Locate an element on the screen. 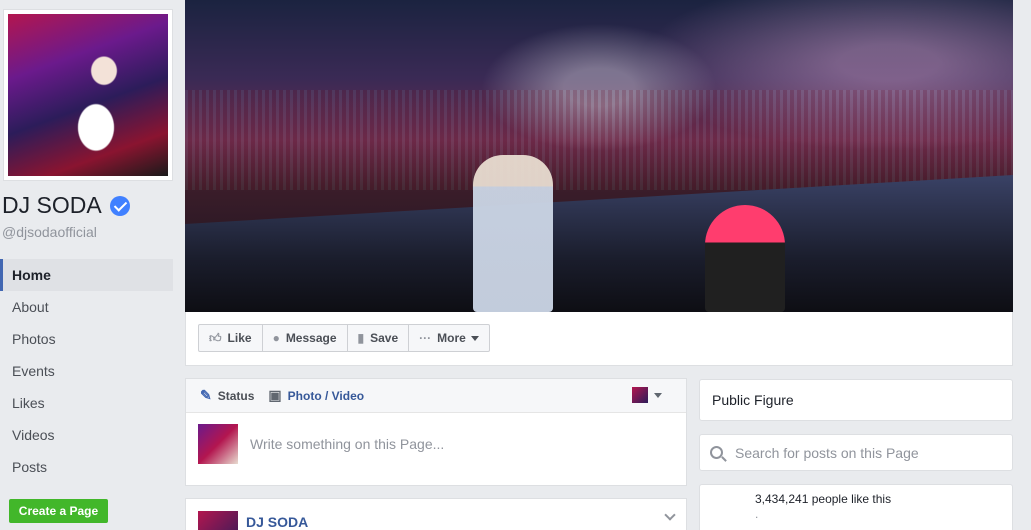 The width and height of the screenshot is (1031, 530). like-label: Like is located at coordinates (239, 338).